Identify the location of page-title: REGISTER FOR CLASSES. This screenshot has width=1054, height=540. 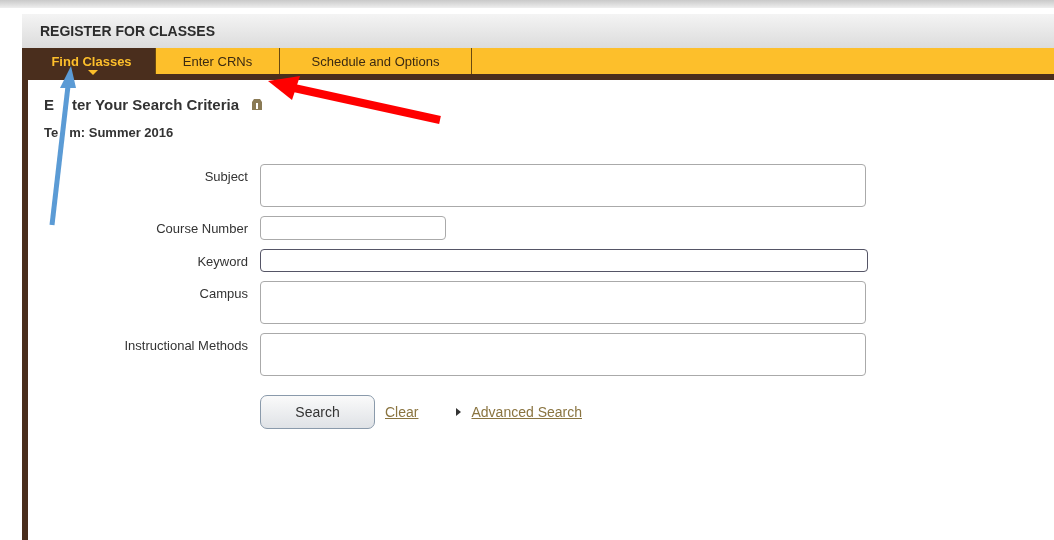
(128, 31).